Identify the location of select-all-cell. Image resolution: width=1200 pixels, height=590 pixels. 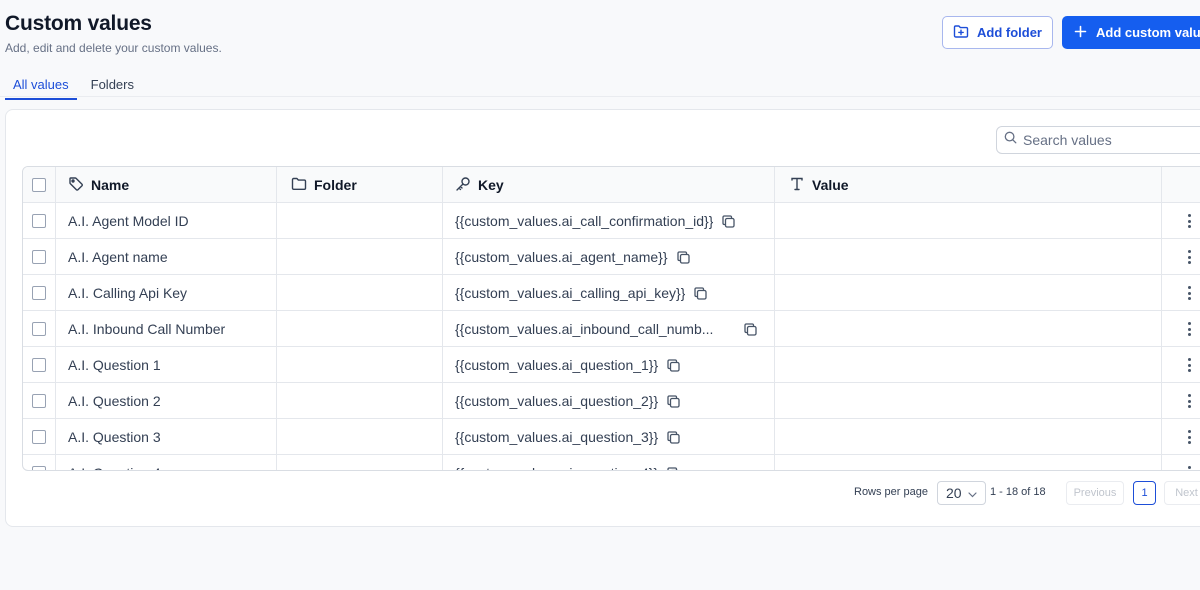
(39, 185).